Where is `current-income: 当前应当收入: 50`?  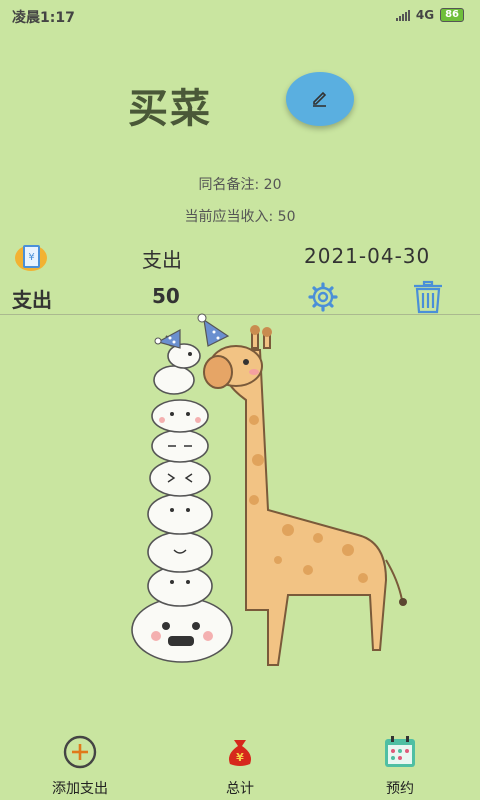 current-income: 当前应当收入: 50 is located at coordinates (240, 217).